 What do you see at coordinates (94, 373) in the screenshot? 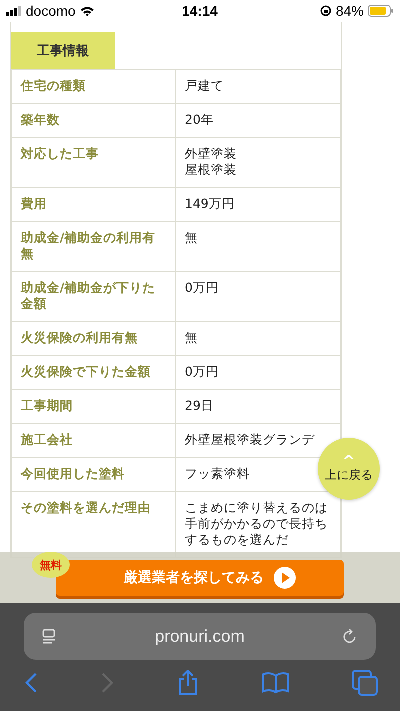
I see `row-label: 火災保険で下りた金額` at bounding box center [94, 373].